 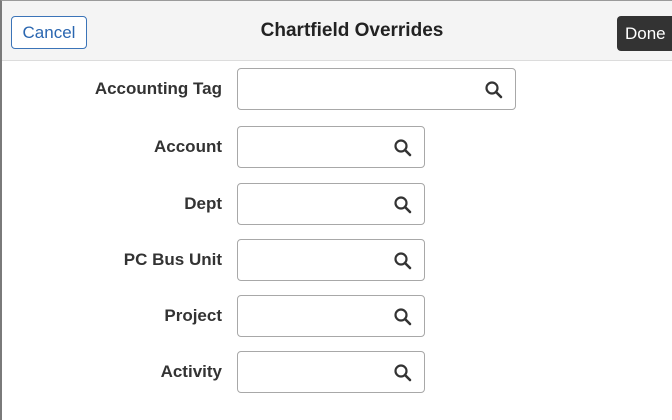 What do you see at coordinates (49, 32) in the screenshot?
I see `cancel-button: Cancel` at bounding box center [49, 32].